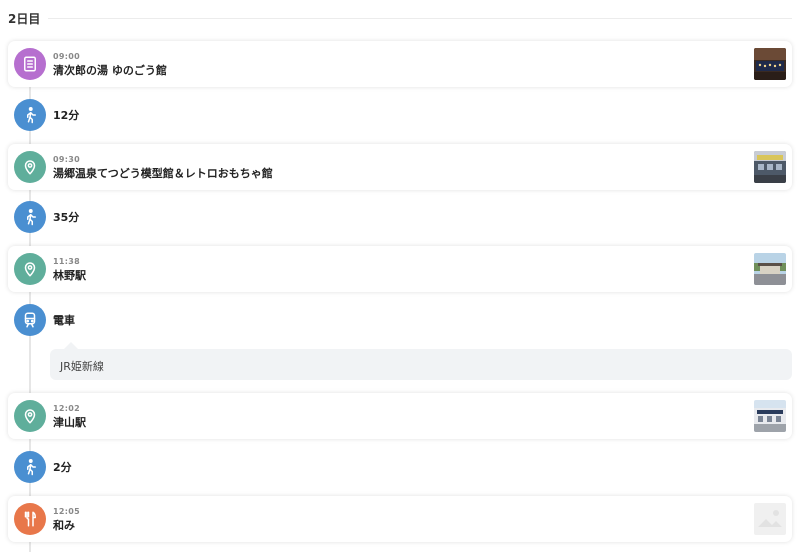 Image resolution: width=800 pixels, height=552 pixels. I want to click on stop-time: 11:38, so click(66, 261).